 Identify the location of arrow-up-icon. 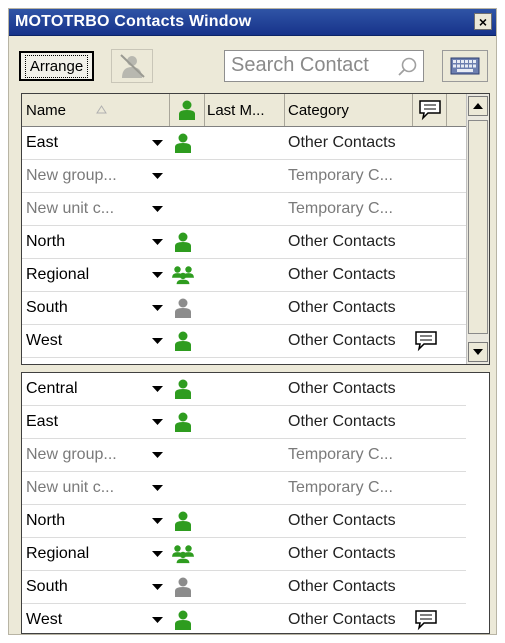
(478, 106).